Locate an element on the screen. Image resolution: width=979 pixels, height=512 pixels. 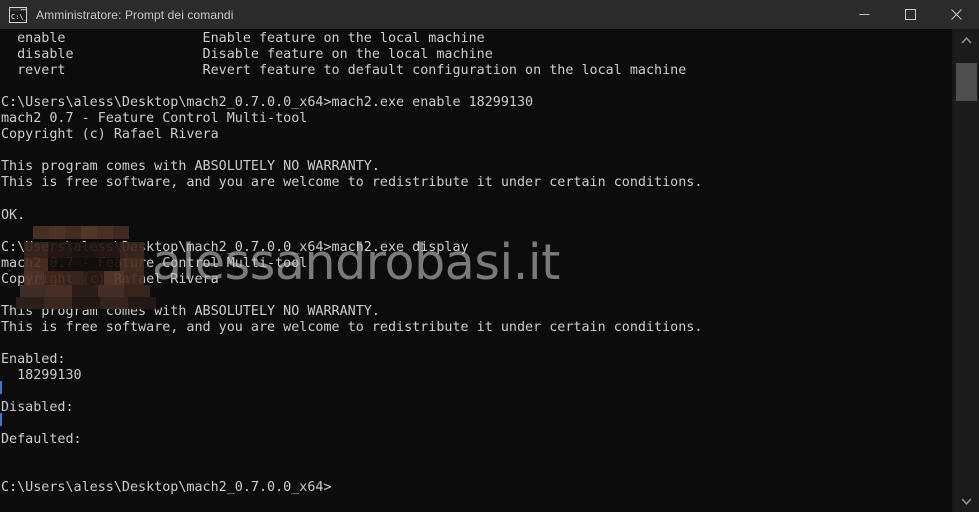
title-bar: C:\_ Amministratore: Prompt dei comandi is located at coordinates (489, 14).